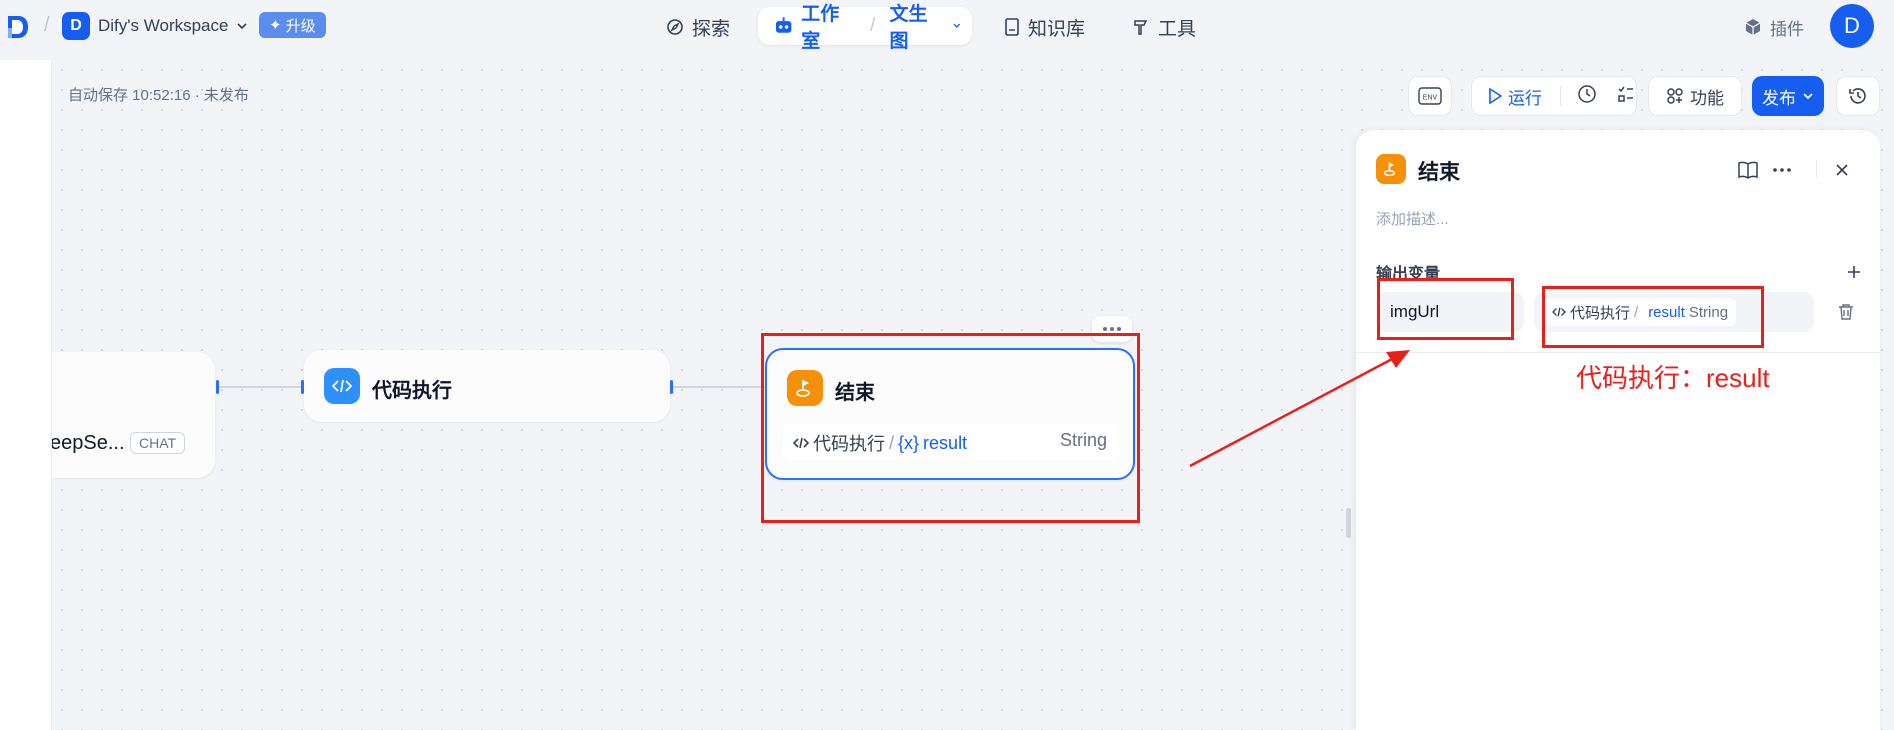  I want to click on play-icon, so click(1495, 96).